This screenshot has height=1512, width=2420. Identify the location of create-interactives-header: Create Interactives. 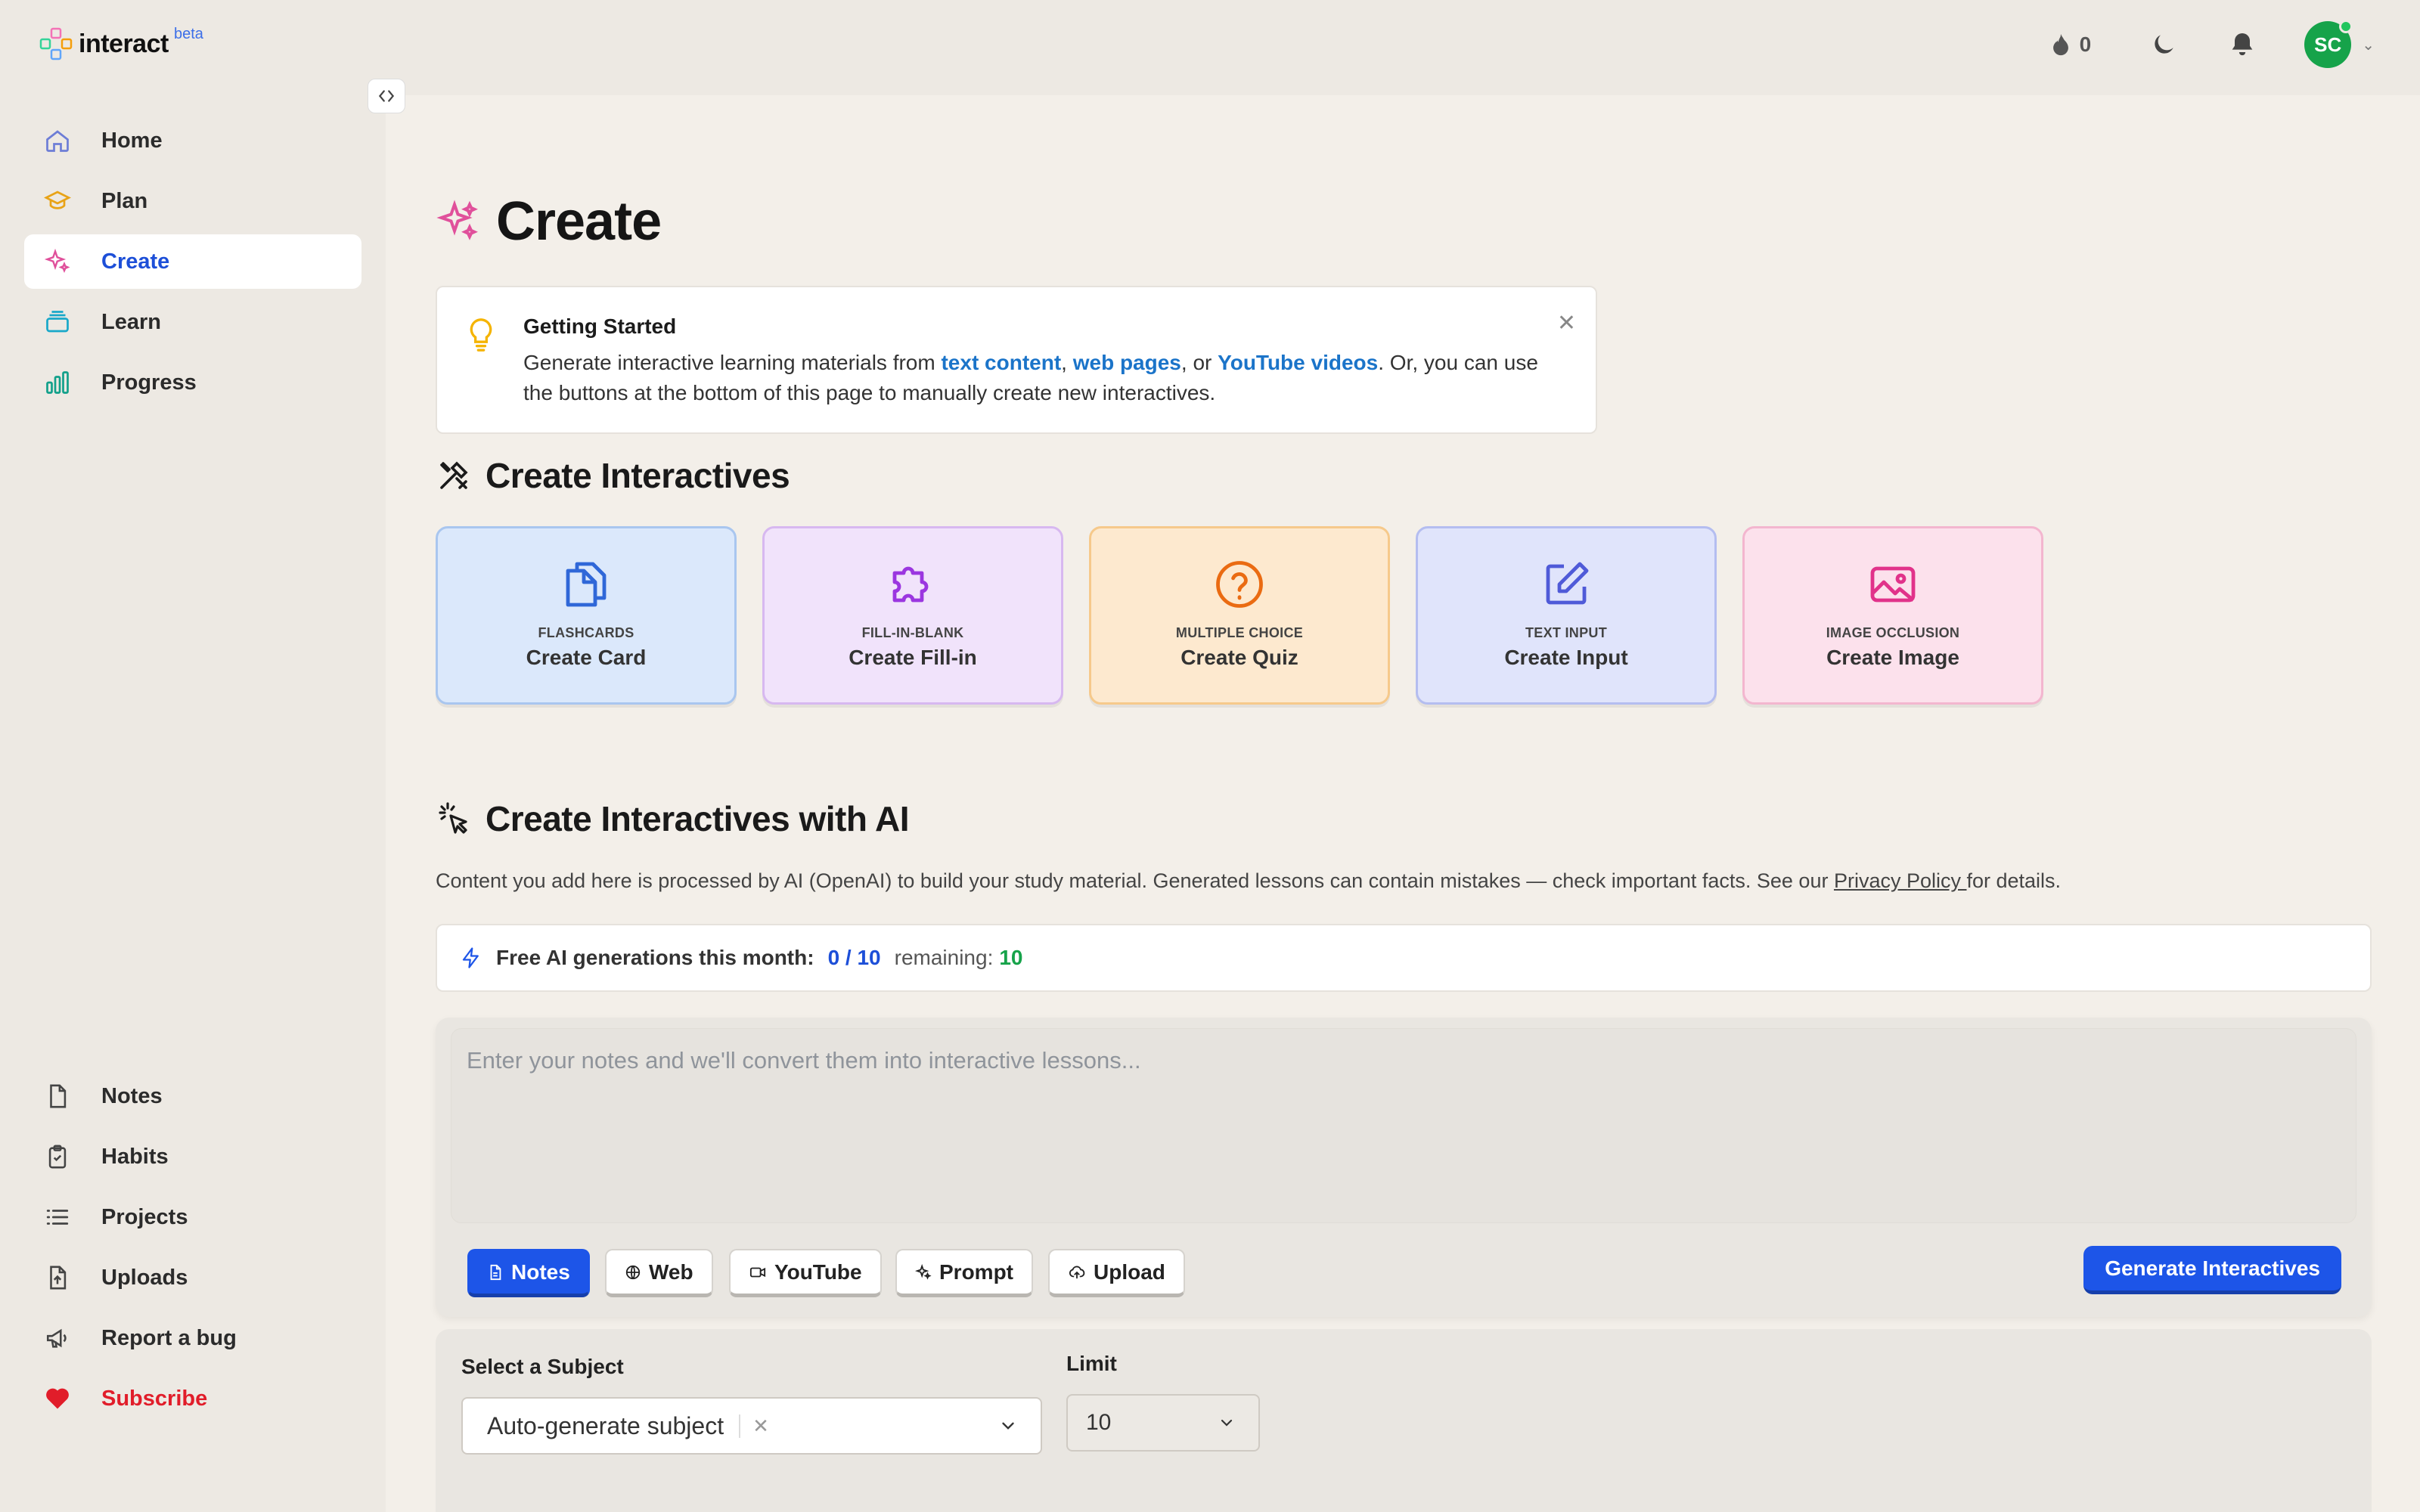
(613, 475).